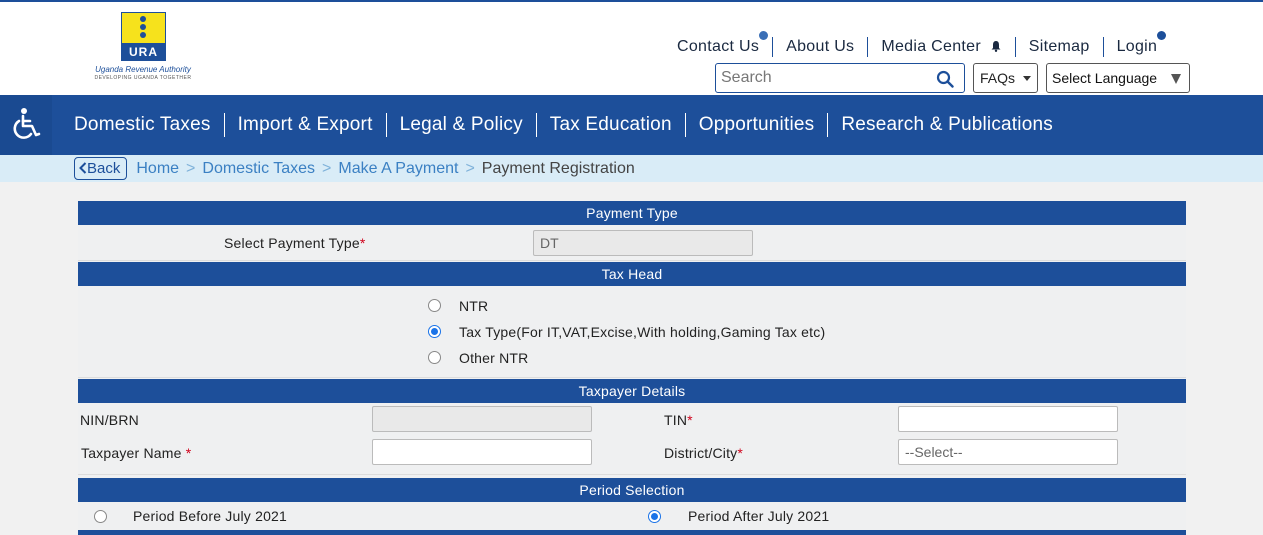 This screenshot has width=1263, height=535. What do you see at coordinates (643, 243) in the screenshot?
I see `payment-type-field: DT` at bounding box center [643, 243].